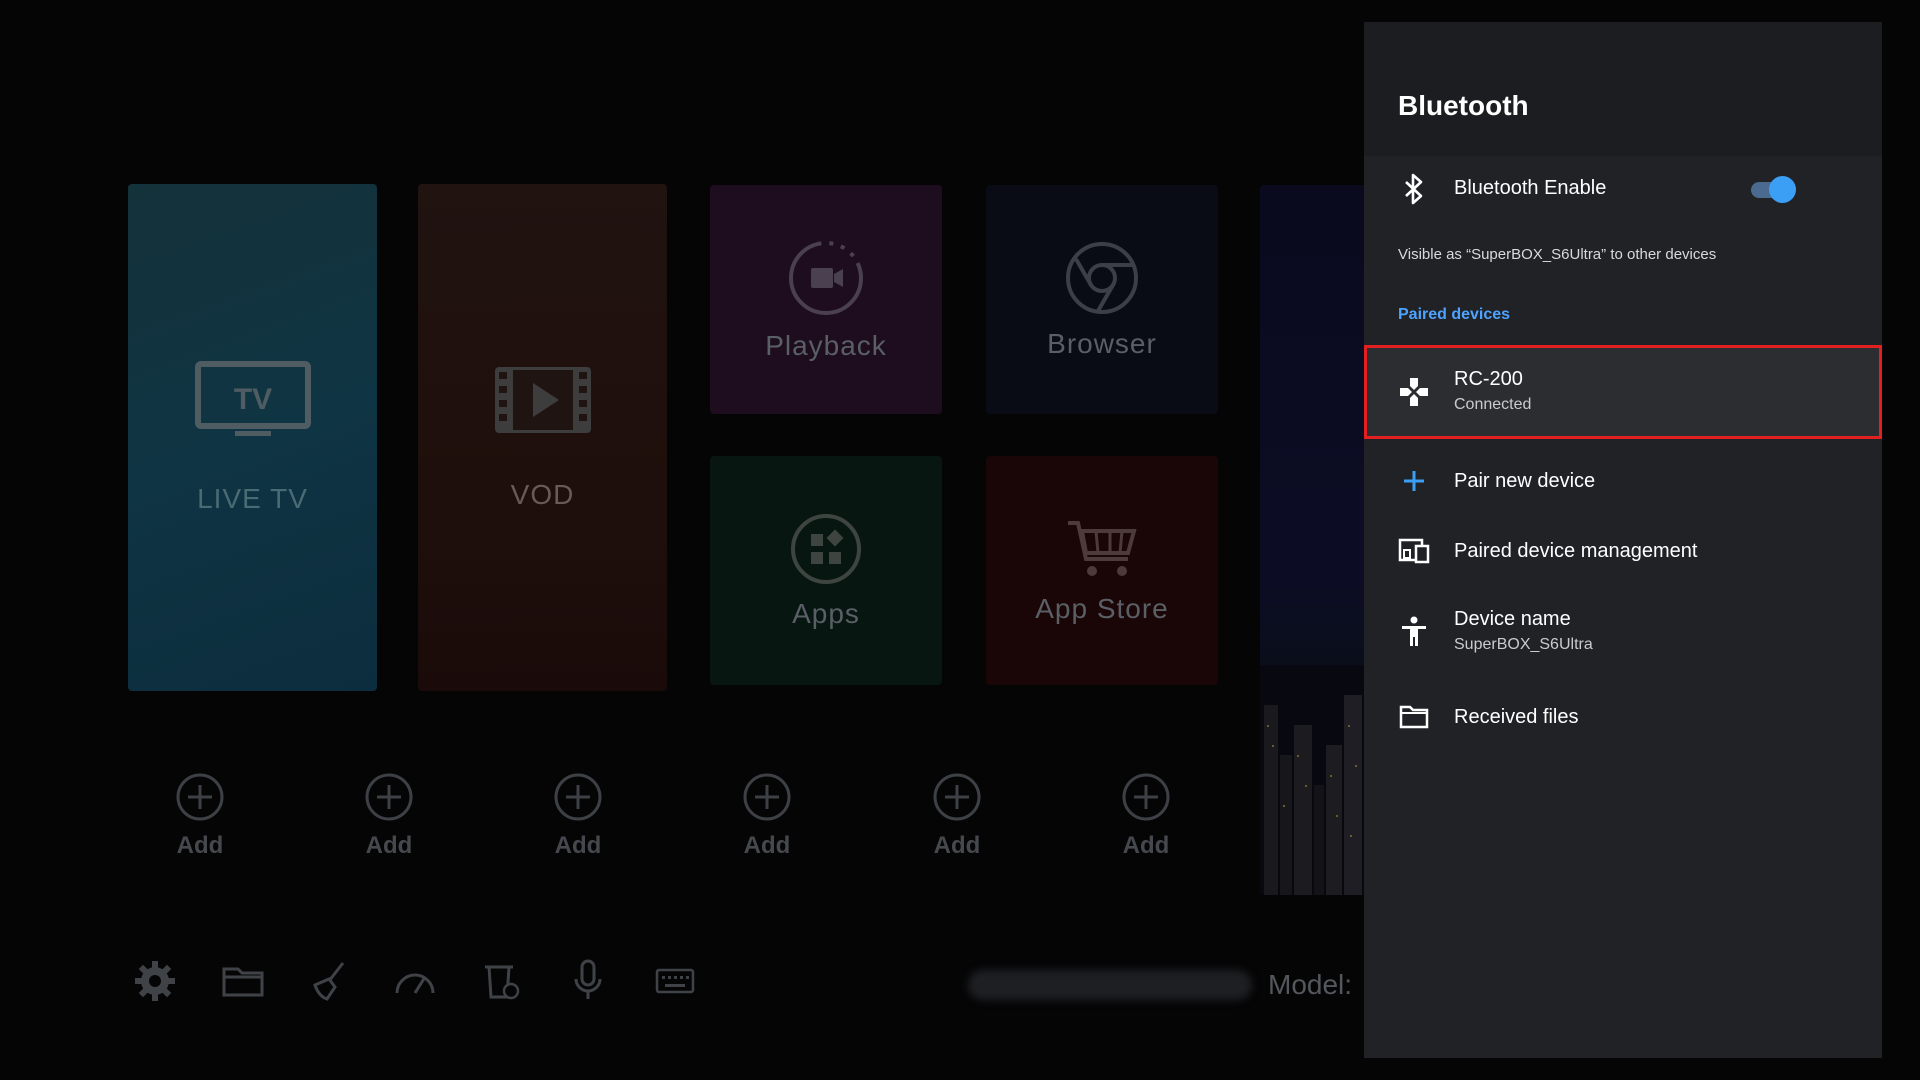 The height and width of the screenshot is (1080, 1920). I want to click on device-name-label: Device name, so click(1512, 619).